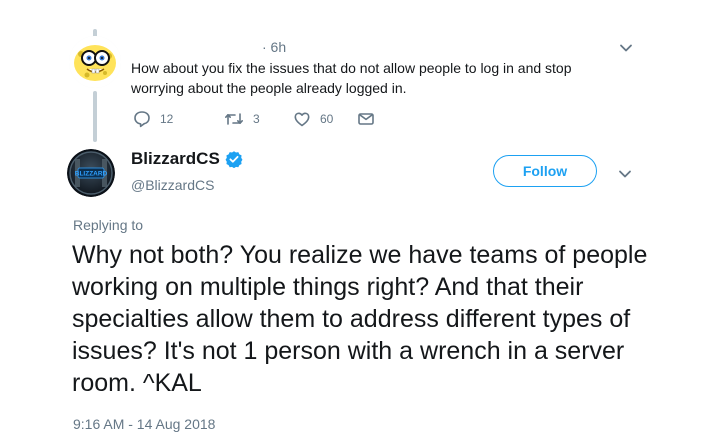 This screenshot has width=707, height=441. Describe the element at coordinates (234, 119) in the screenshot. I see `retweet-icon` at that location.